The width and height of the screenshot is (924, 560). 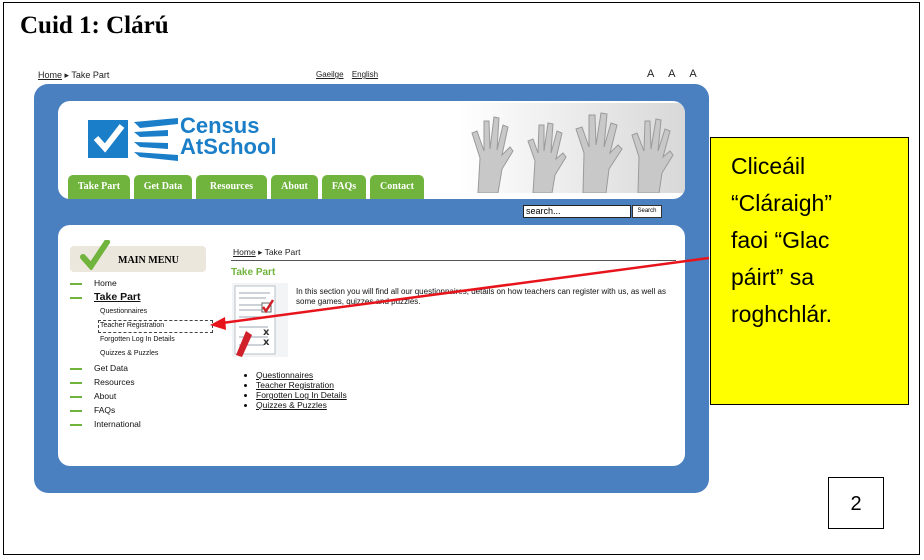 What do you see at coordinates (350, 74) in the screenshot?
I see `language-switch: Gaeilge English` at bounding box center [350, 74].